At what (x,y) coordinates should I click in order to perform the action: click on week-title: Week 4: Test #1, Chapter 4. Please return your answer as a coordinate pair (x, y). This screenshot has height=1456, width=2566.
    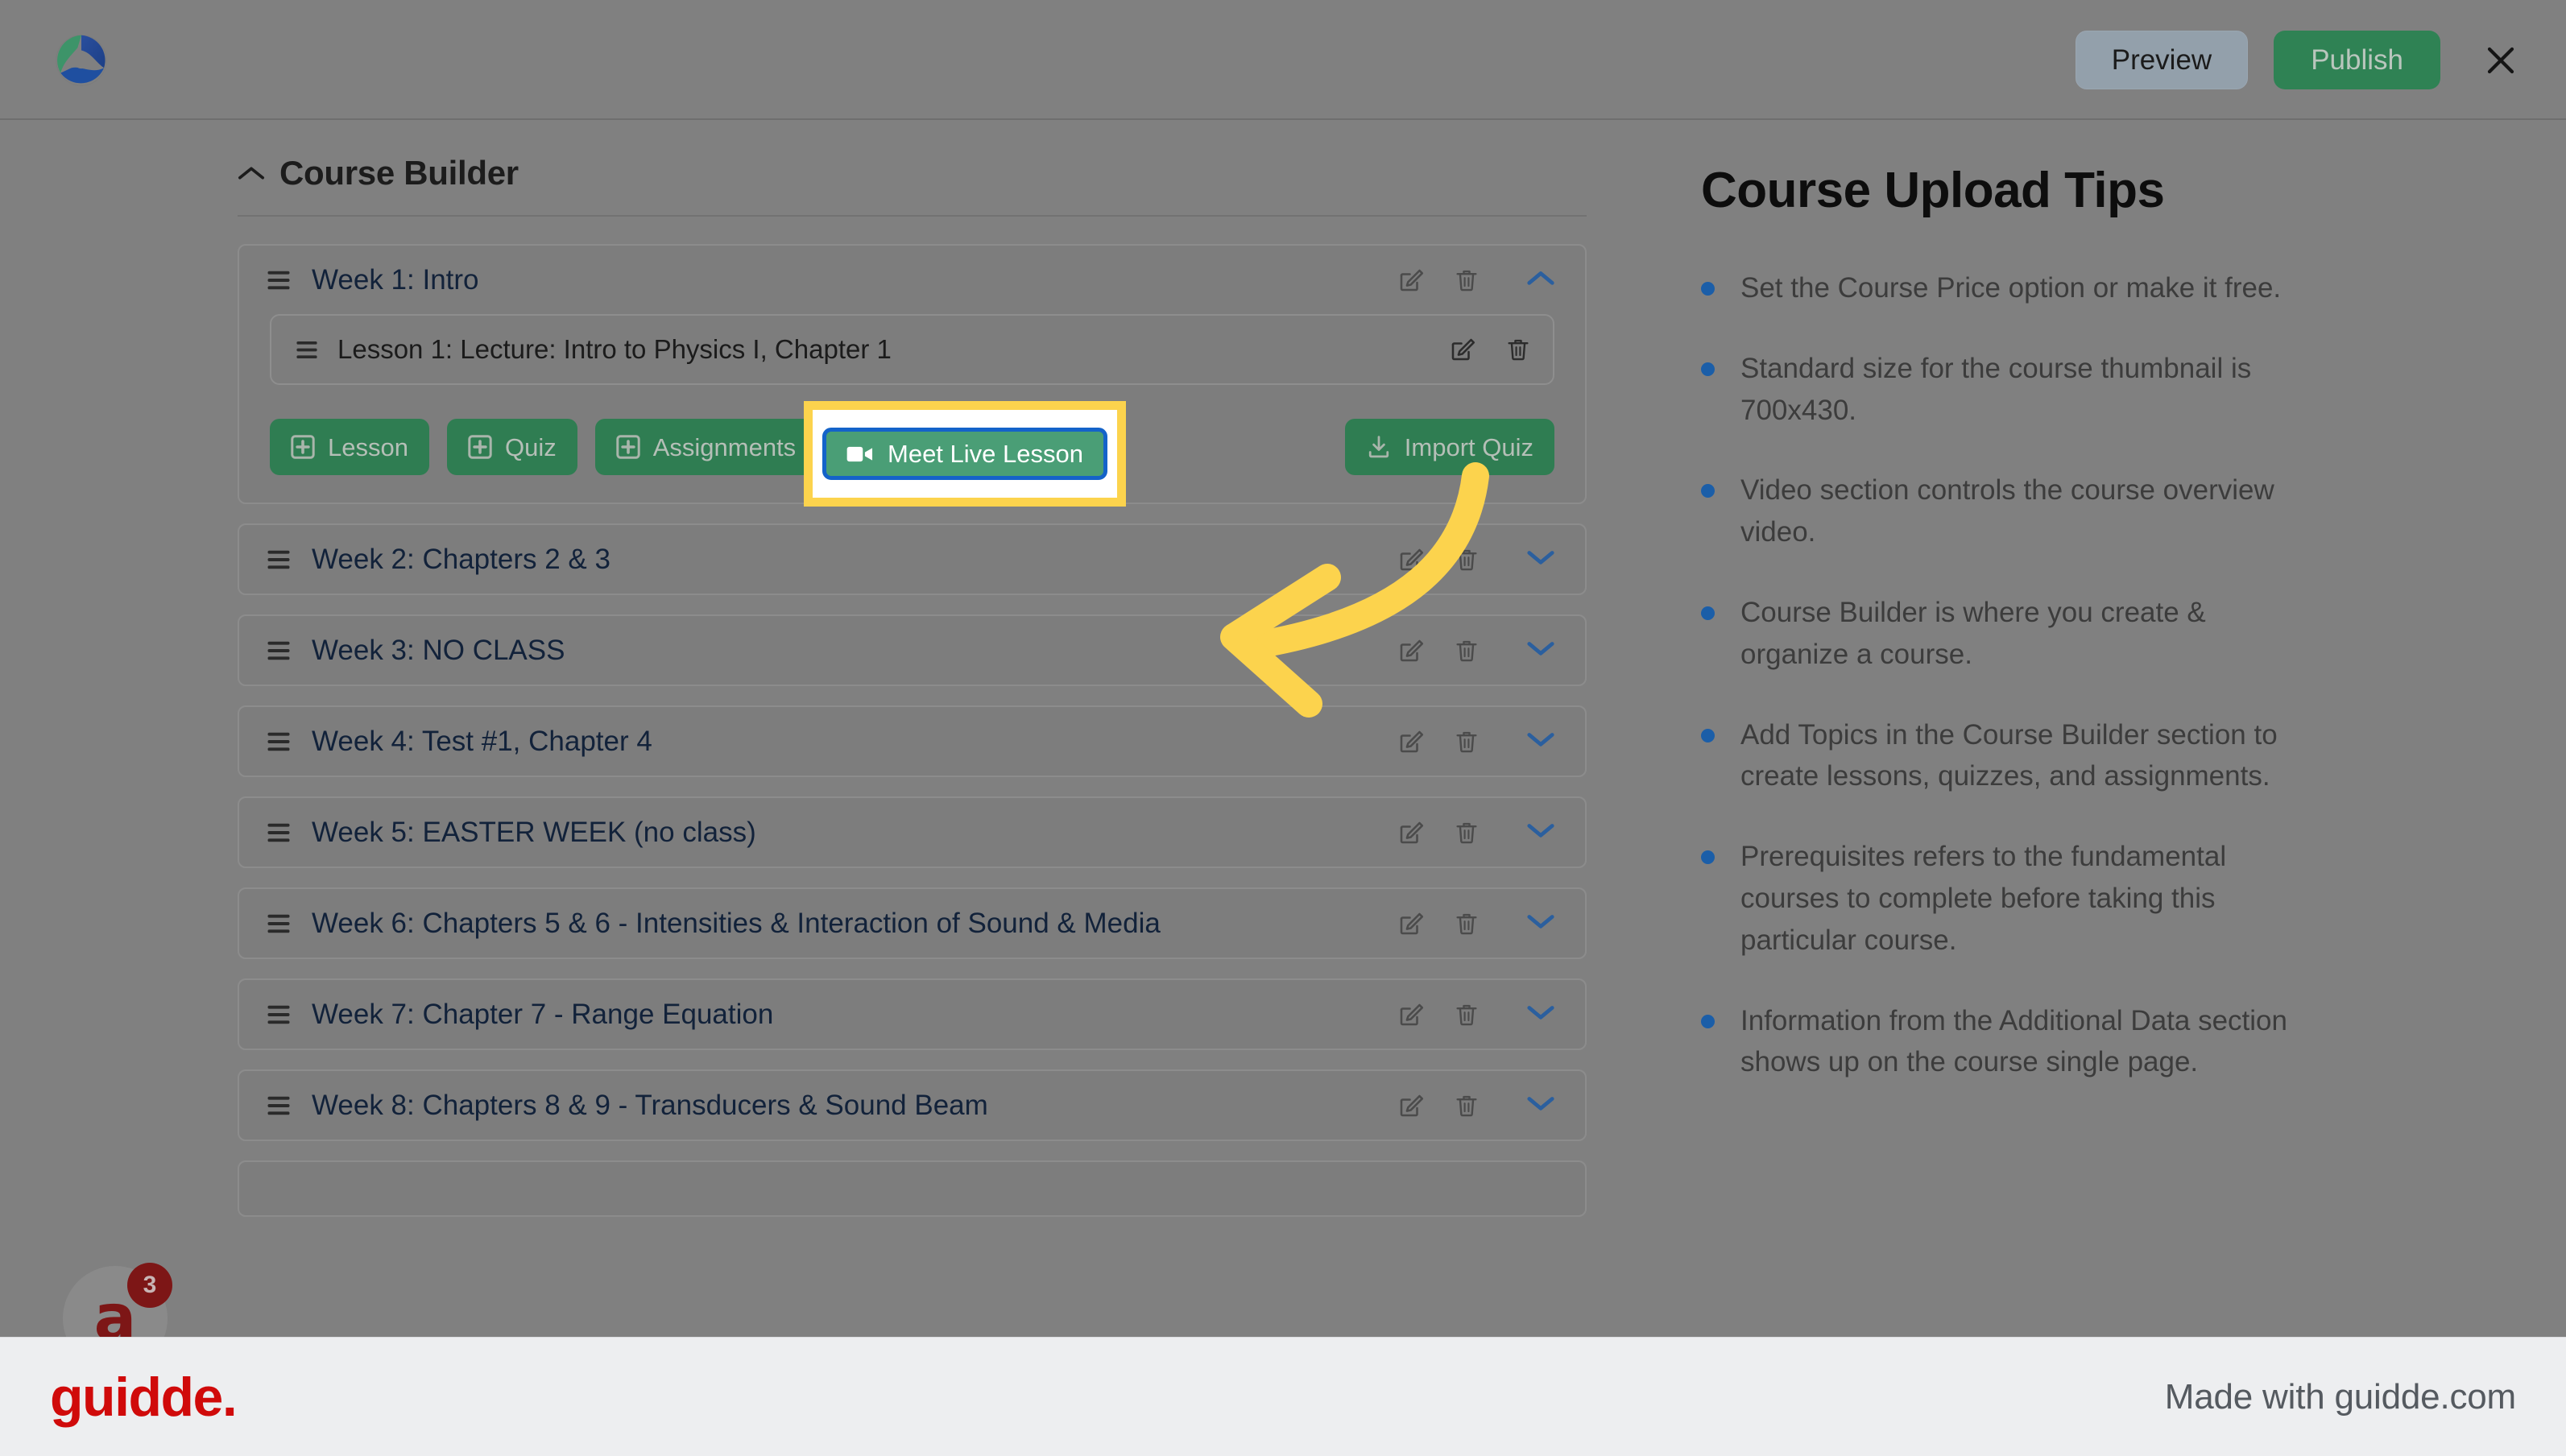
    Looking at the image, I should click on (482, 741).